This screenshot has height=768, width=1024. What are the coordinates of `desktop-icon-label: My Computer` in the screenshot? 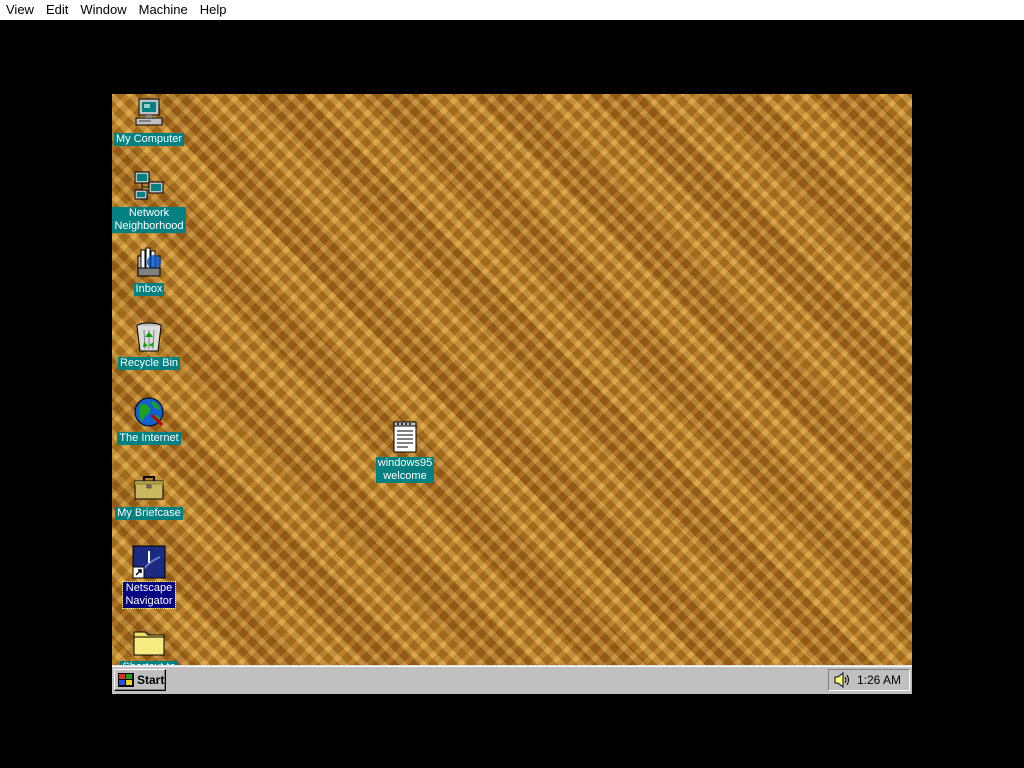 It's located at (149, 139).